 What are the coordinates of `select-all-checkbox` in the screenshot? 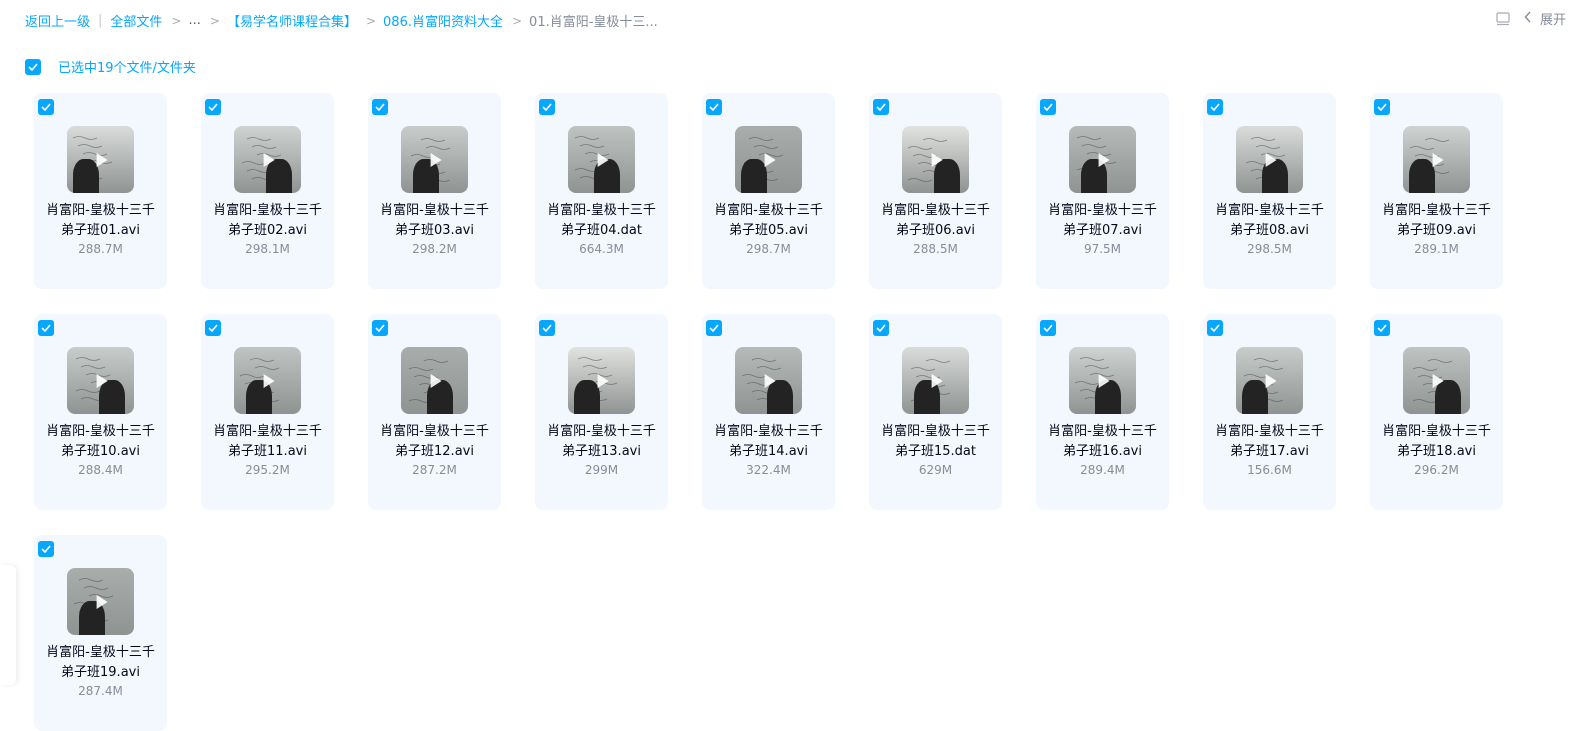 It's located at (33, 66).